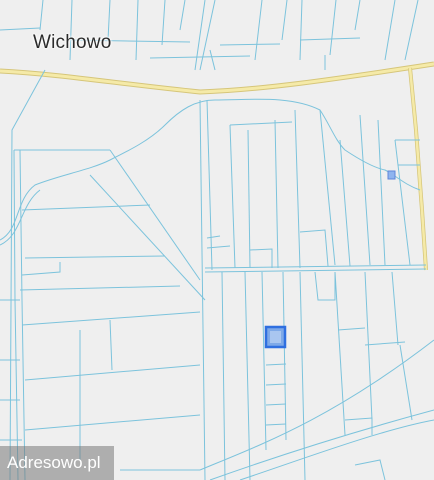 The width and height of the screenshot is (434, 480). Describe the element at coordinates (57, 463) in the screenshot. I see `watermark-logo: Adresowo.pl` at that location.